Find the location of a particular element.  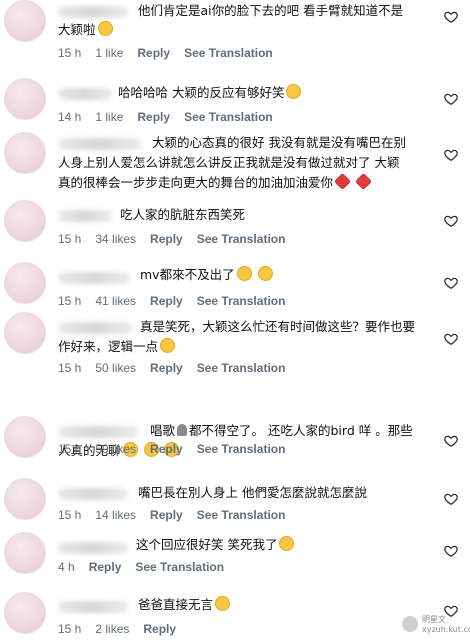

comment-text: 他们肯定是ai你的脸下去的吧 看手臂就知道不是 is located at coordinates (271, 10).